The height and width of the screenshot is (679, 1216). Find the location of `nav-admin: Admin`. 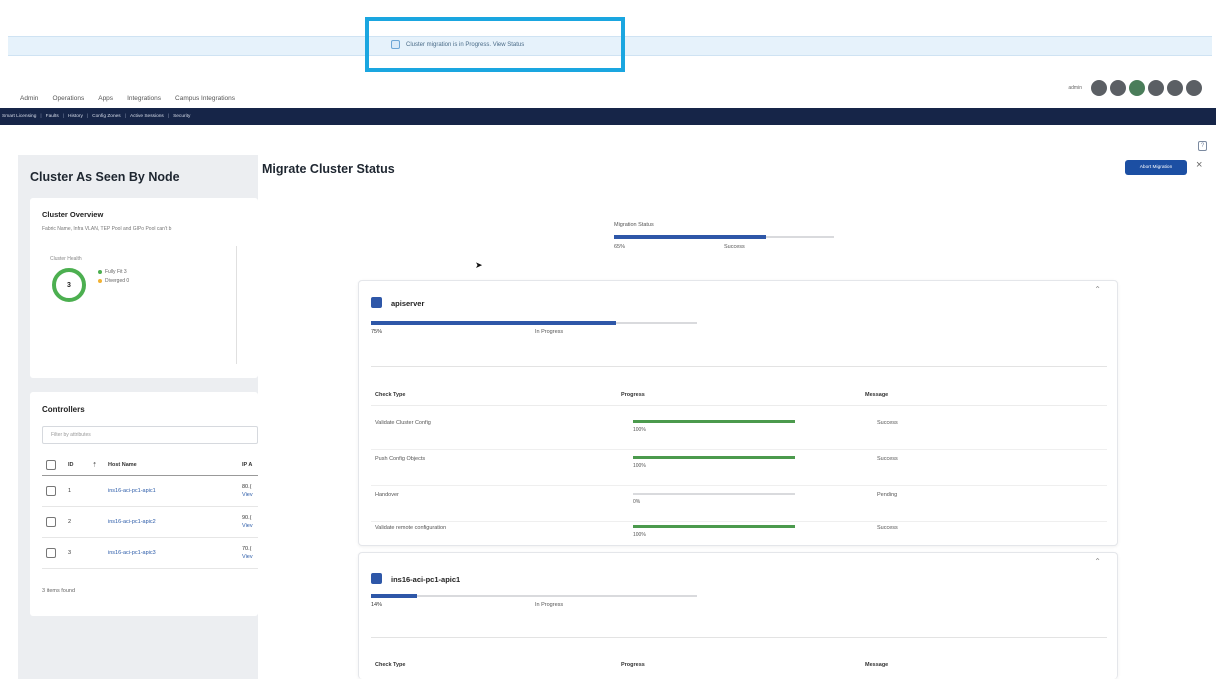

nav-admin: Admin is located at coordinates (29, 98).